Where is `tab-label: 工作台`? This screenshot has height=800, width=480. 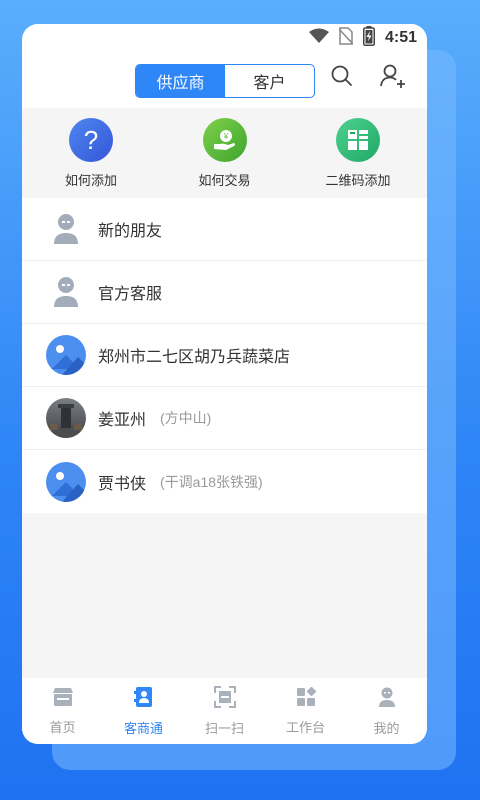
tab-label: 工作台 is located at coordinates (305, 727).